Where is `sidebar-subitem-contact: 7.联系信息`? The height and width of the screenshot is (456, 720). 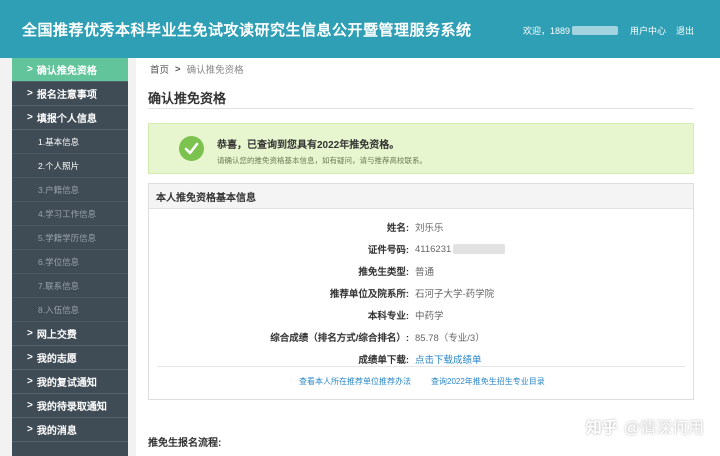
sidebar-subitem-contact: 7.联系信息 is located at coordinates (70, 286).